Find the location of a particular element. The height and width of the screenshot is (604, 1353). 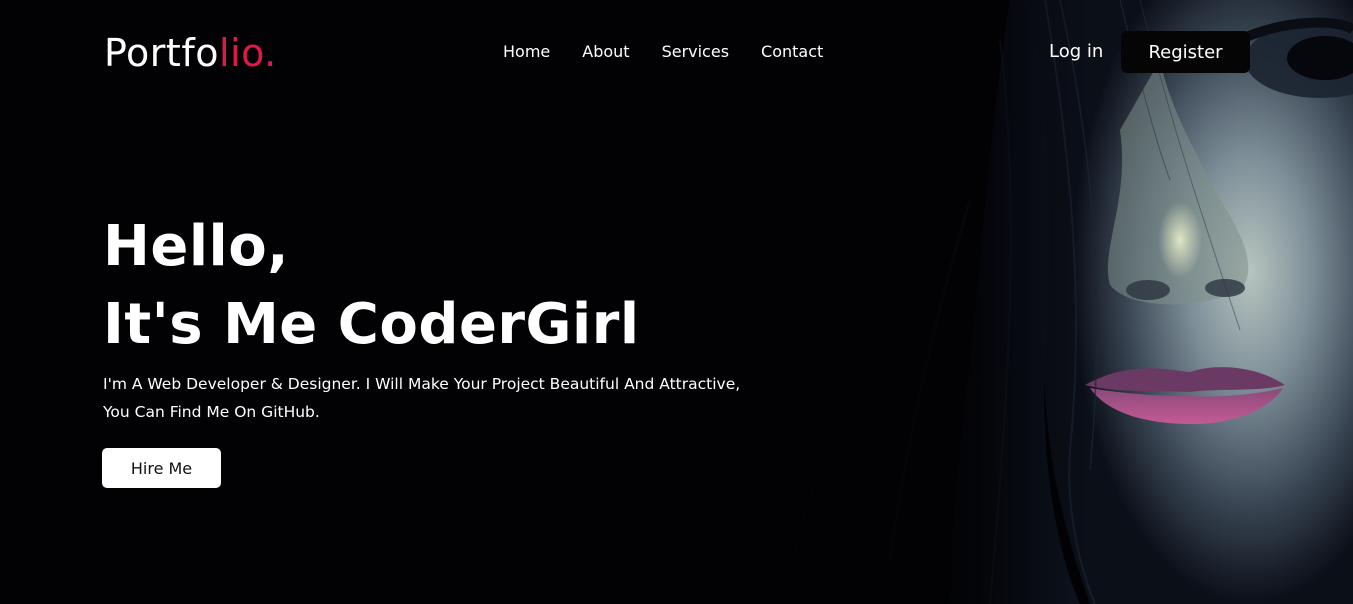

nav-link-home: Home is located at coordinates (526, 52).